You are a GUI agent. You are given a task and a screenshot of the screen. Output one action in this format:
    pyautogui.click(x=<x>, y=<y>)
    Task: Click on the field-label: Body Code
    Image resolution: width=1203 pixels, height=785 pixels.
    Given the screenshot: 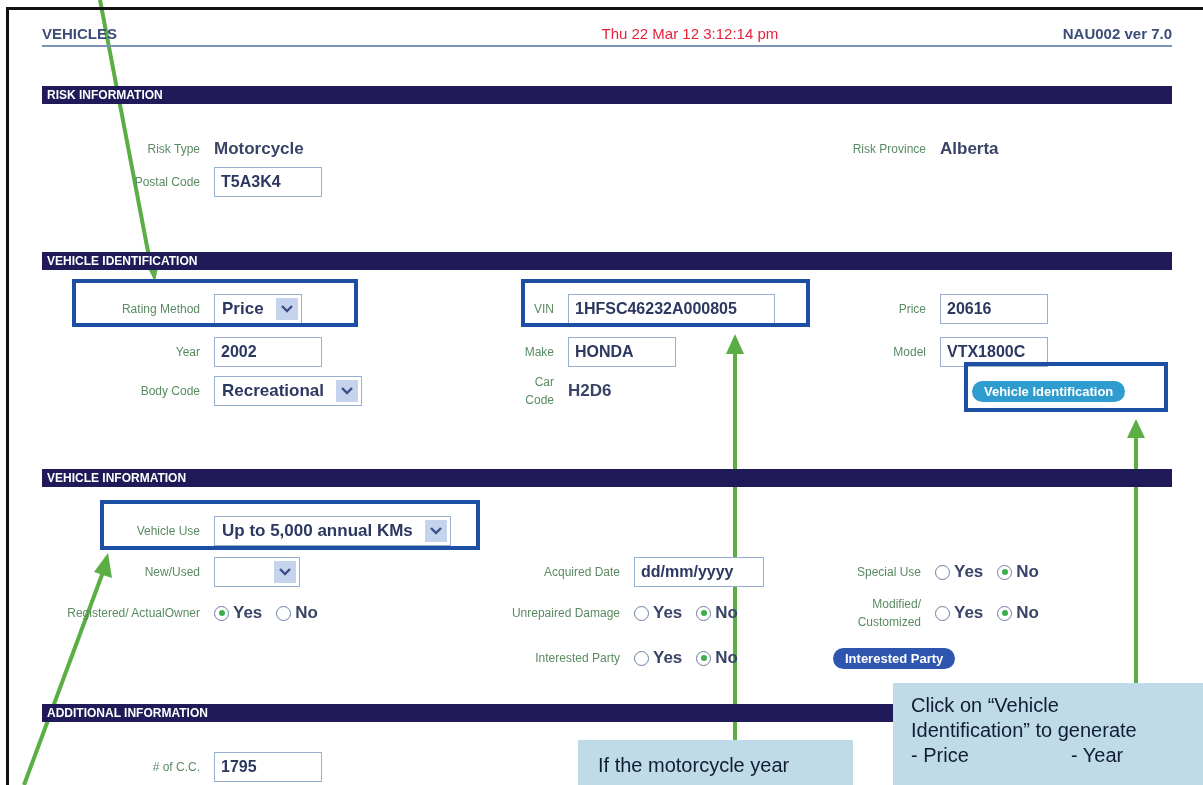 What is the action you would take?
    pyautogui.click(x=170, y=391)
    